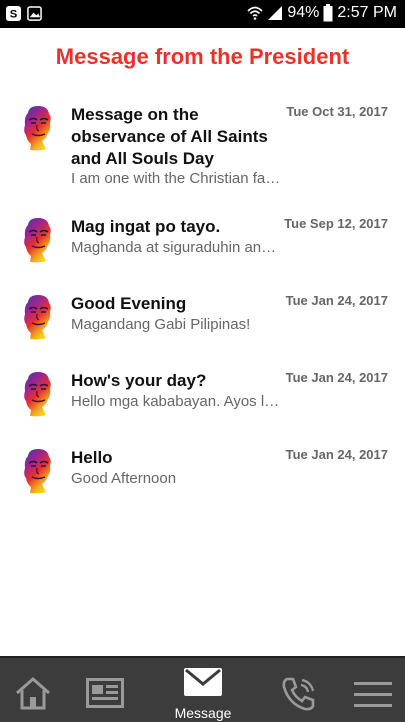  I want to click on battery-icon, so click(328, 13).